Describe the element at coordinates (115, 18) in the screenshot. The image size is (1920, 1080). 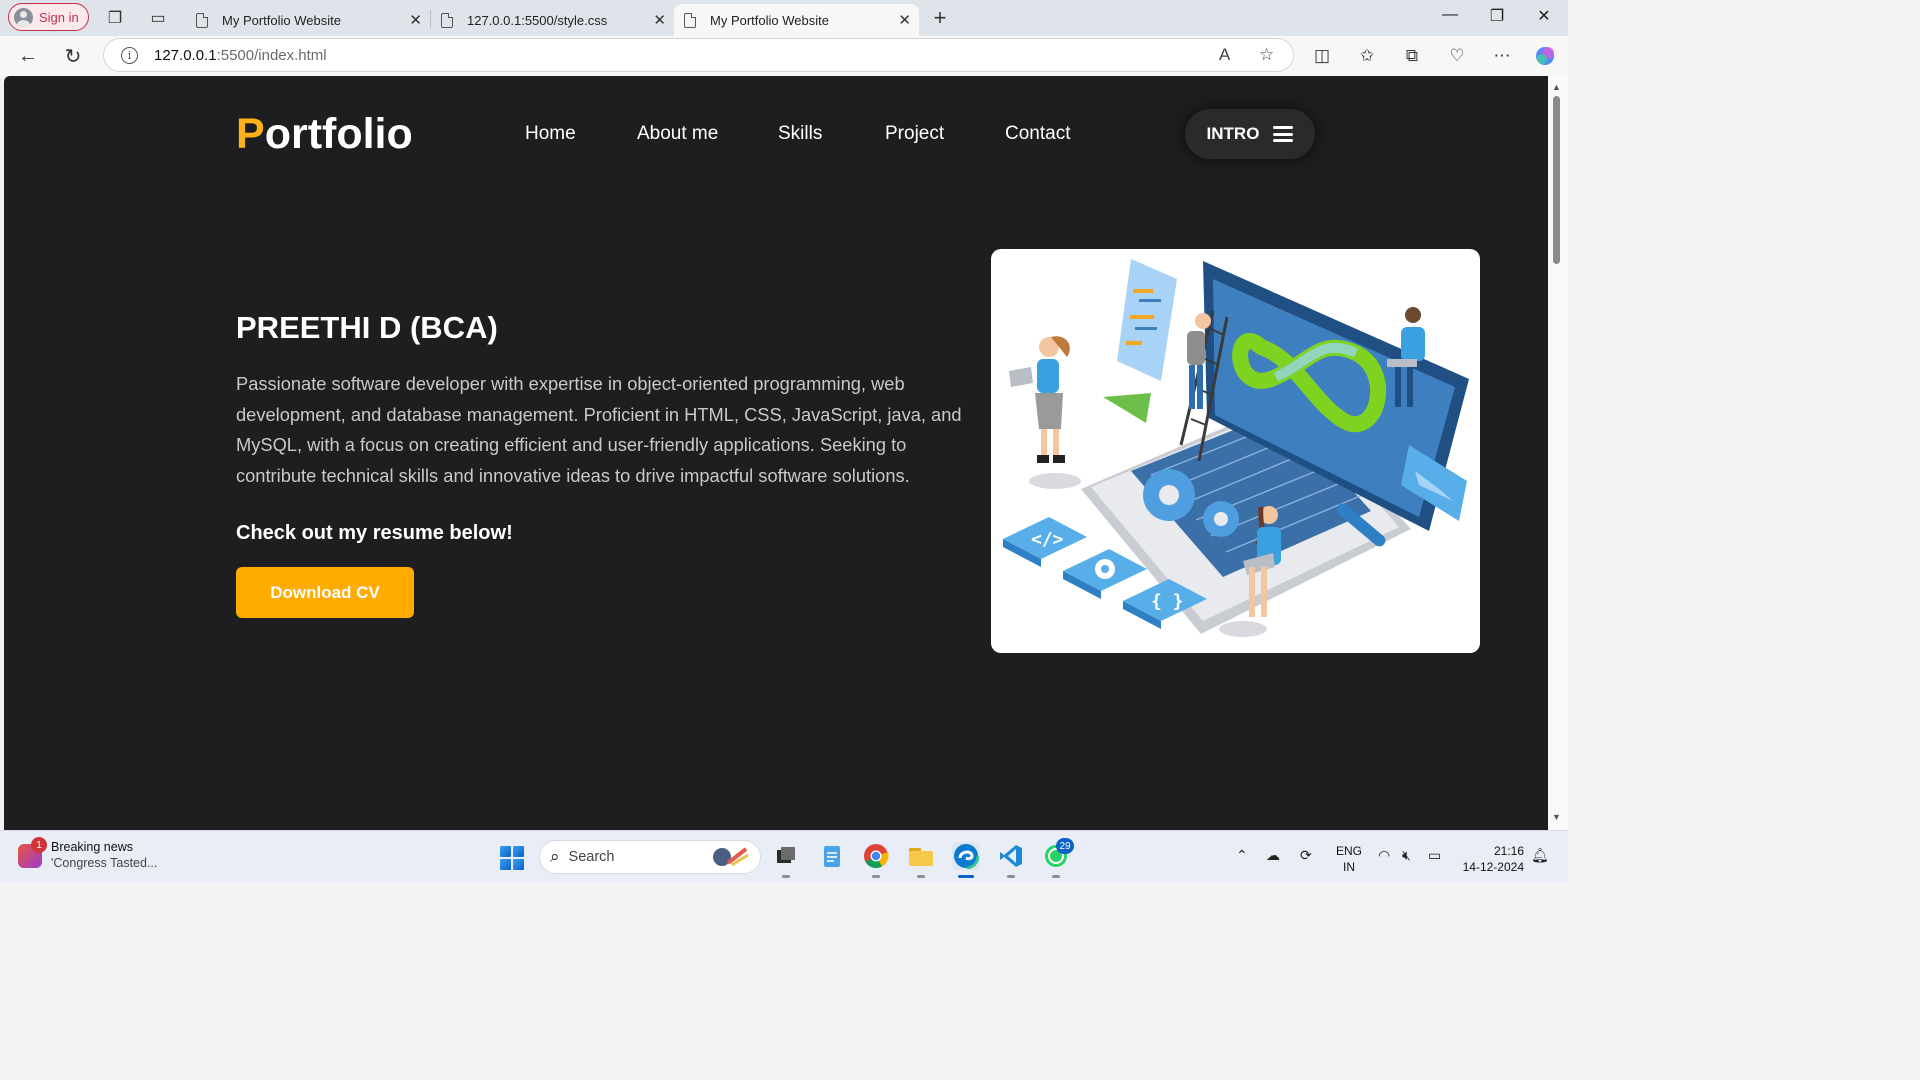
I see `workspaces-icon: ❐` at that location.